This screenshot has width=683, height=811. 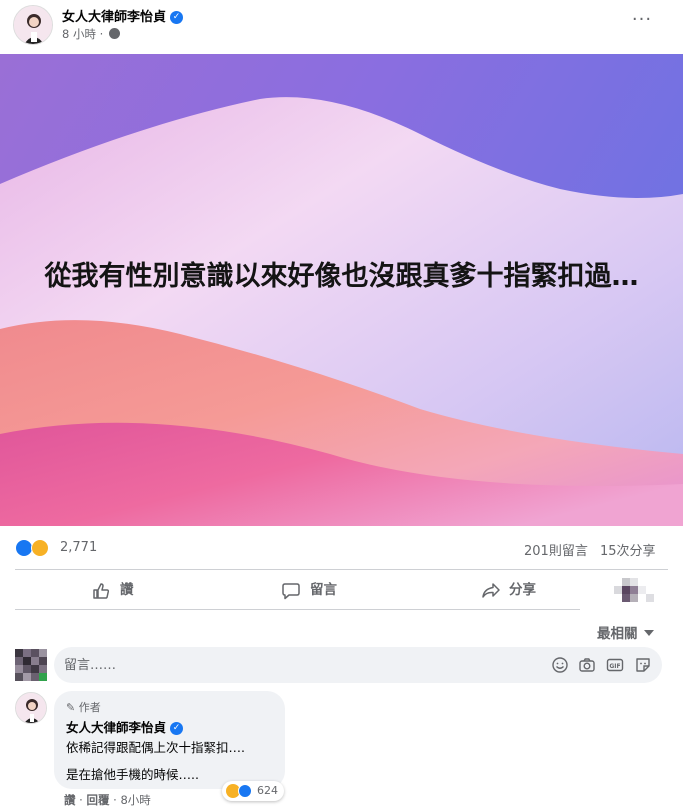 I want to click on author-badge: ✎ 作者, so click(x=83, y=707).